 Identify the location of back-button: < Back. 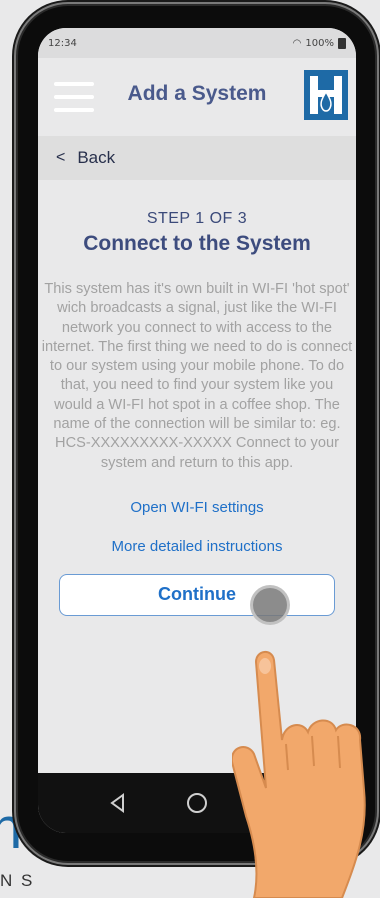
(197, 158).